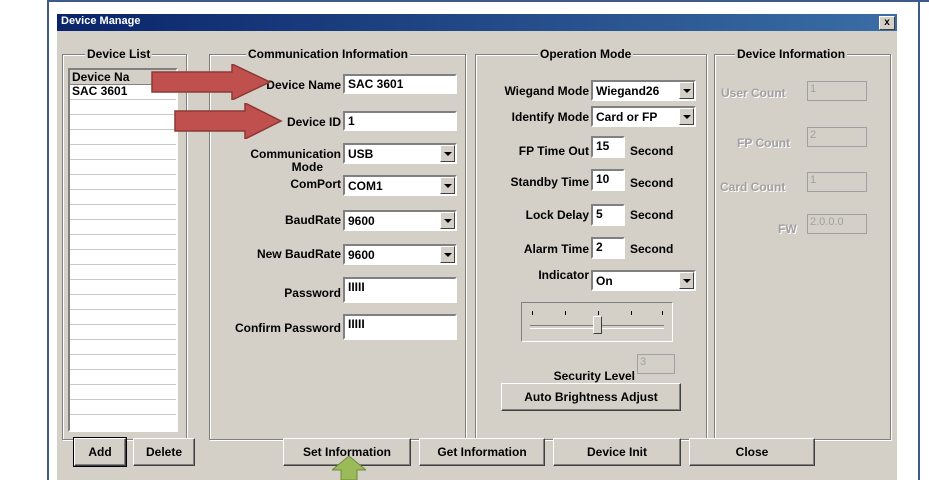  Describe the element at coordinates (628, 91) in the screenshot. I see `wiegand-mode-value: Wiegand26` at that location.